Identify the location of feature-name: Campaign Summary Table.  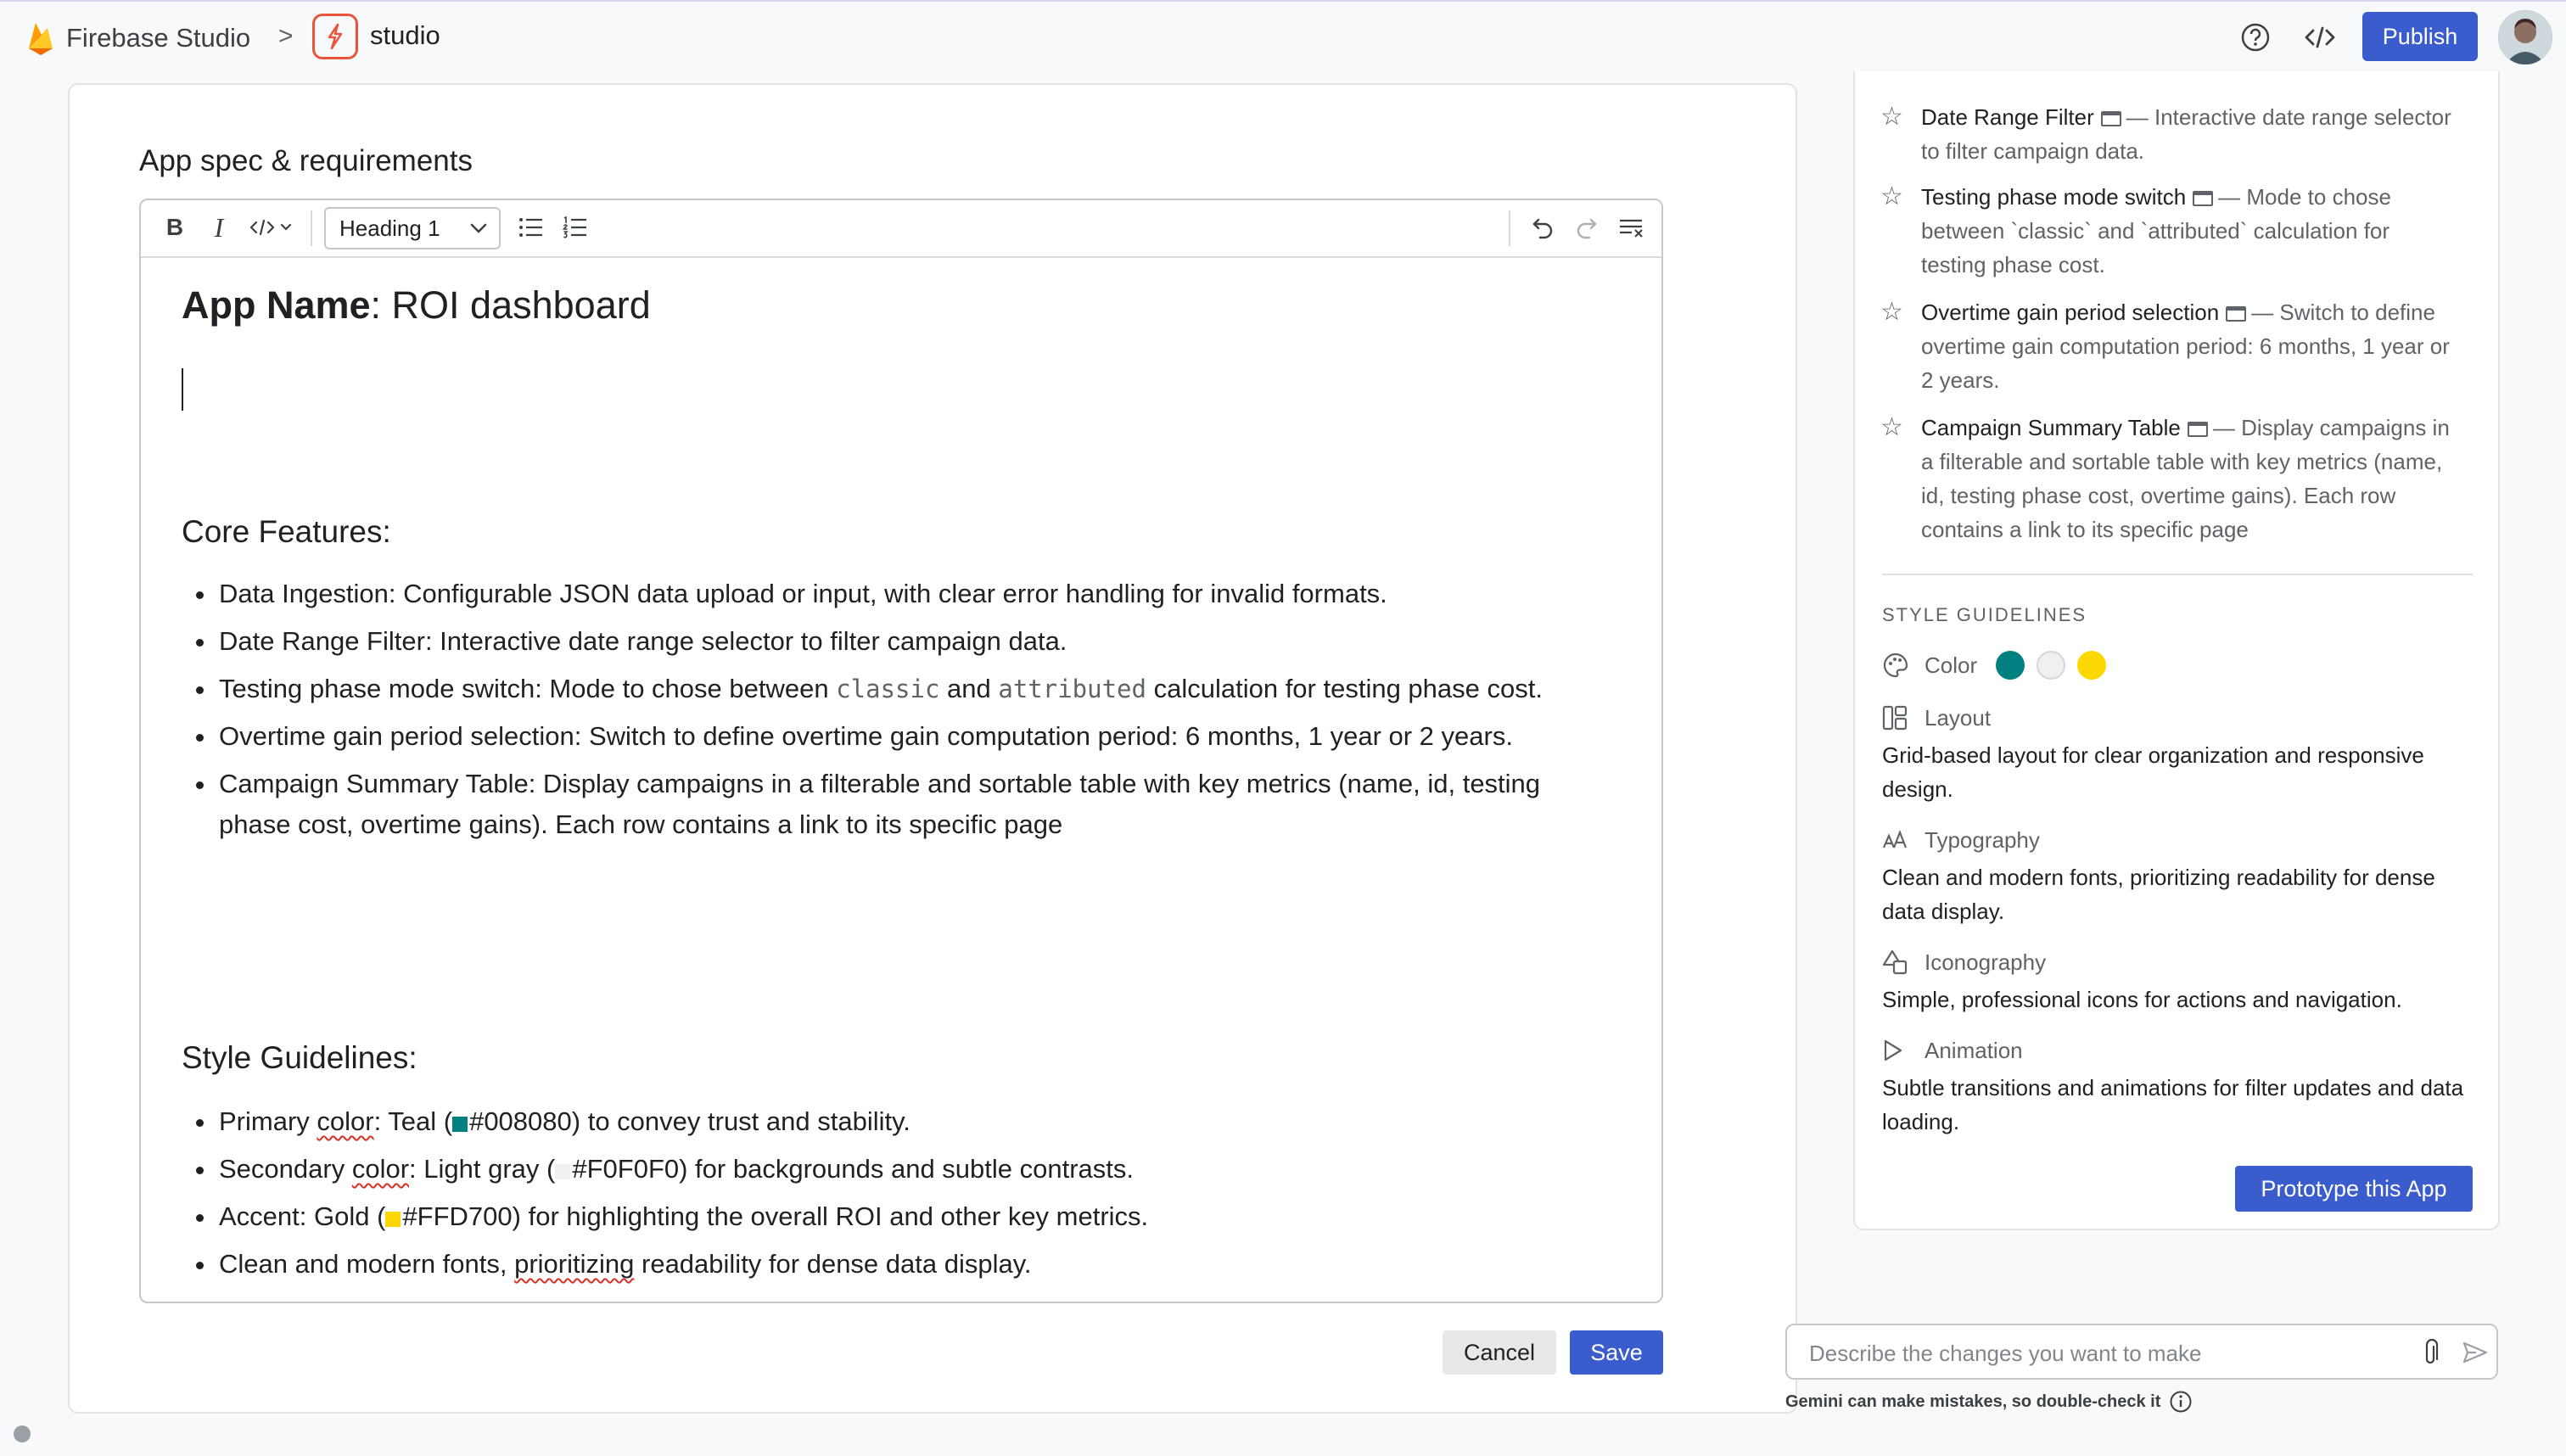
(2051, 427).